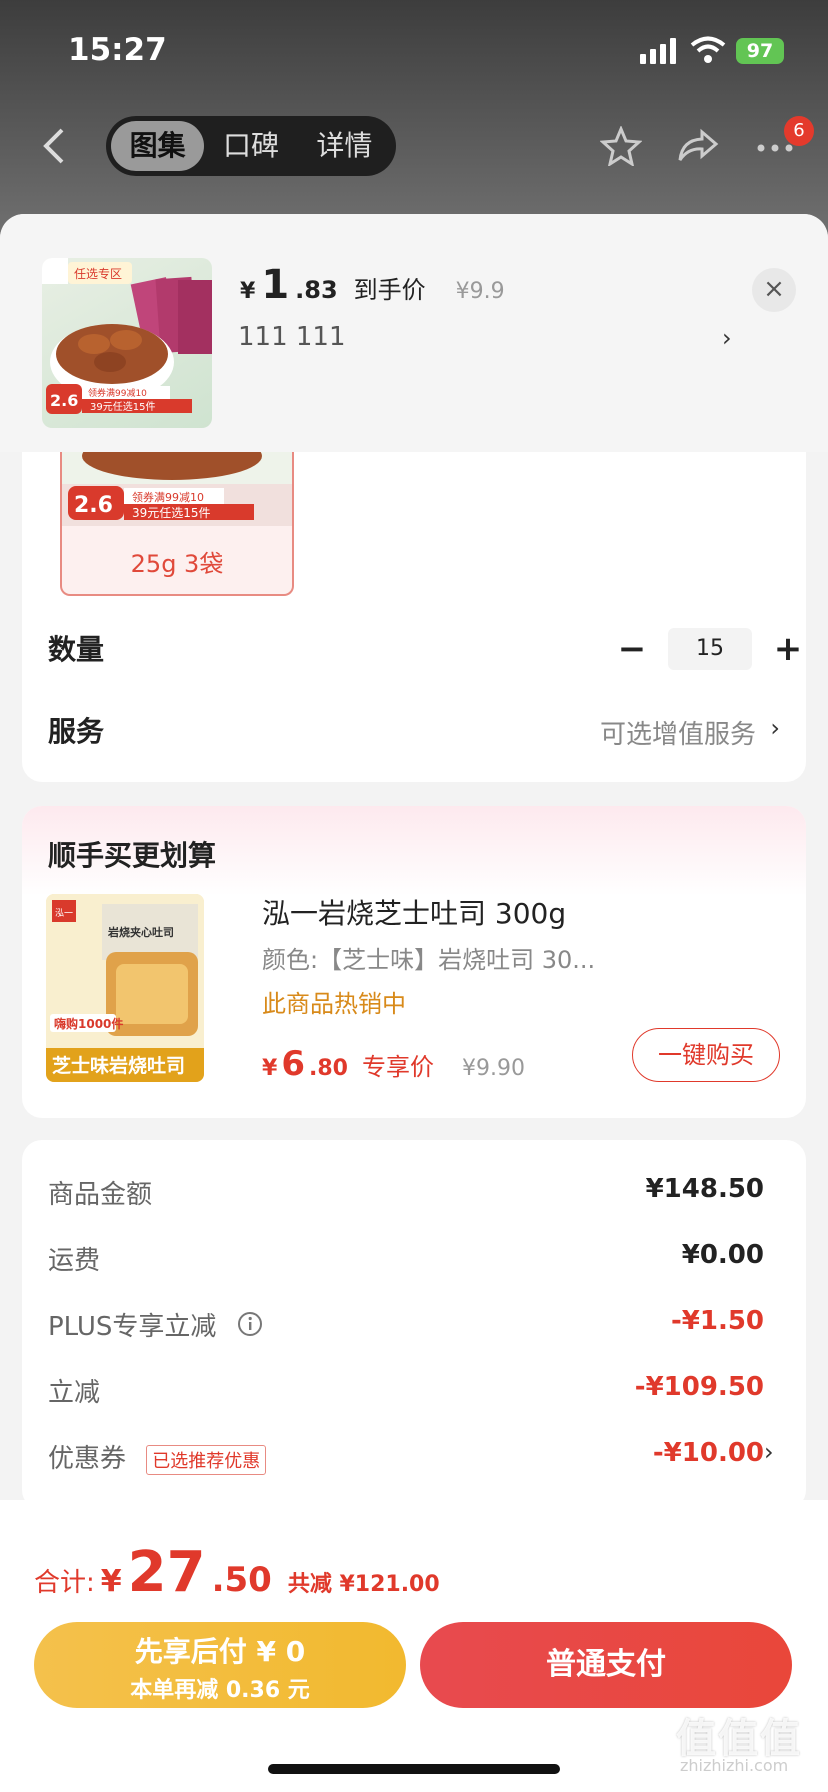 This screenshot has height=1792, width=828. I want to click on price-integer: 1, so click(275, 285).